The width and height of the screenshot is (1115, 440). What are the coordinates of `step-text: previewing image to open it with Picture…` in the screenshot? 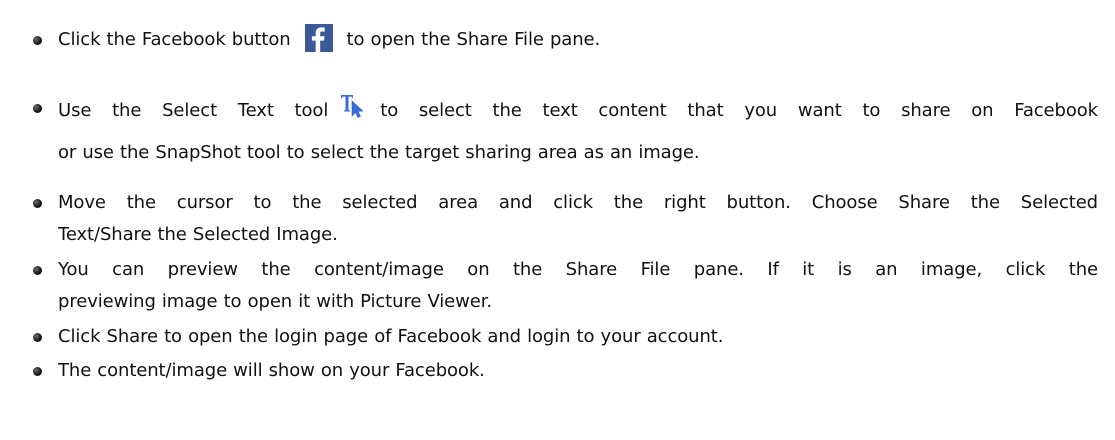 It's located at (275, 301).